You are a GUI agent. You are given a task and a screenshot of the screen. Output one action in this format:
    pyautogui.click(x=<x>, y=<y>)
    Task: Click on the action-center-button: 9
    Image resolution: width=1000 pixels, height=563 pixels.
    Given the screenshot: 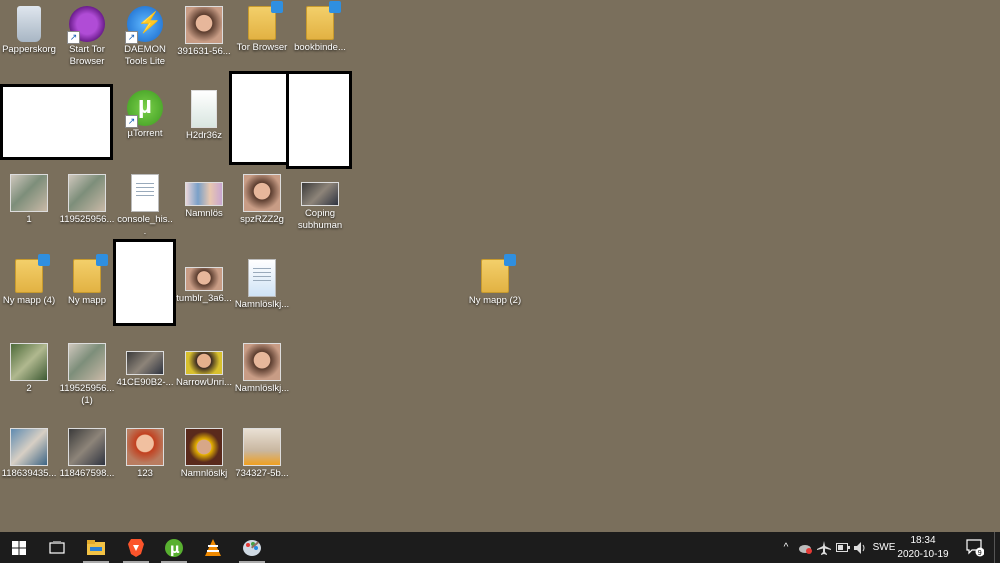 What is the action you would take?
    pyautogui.click(x=975, y=547)
    